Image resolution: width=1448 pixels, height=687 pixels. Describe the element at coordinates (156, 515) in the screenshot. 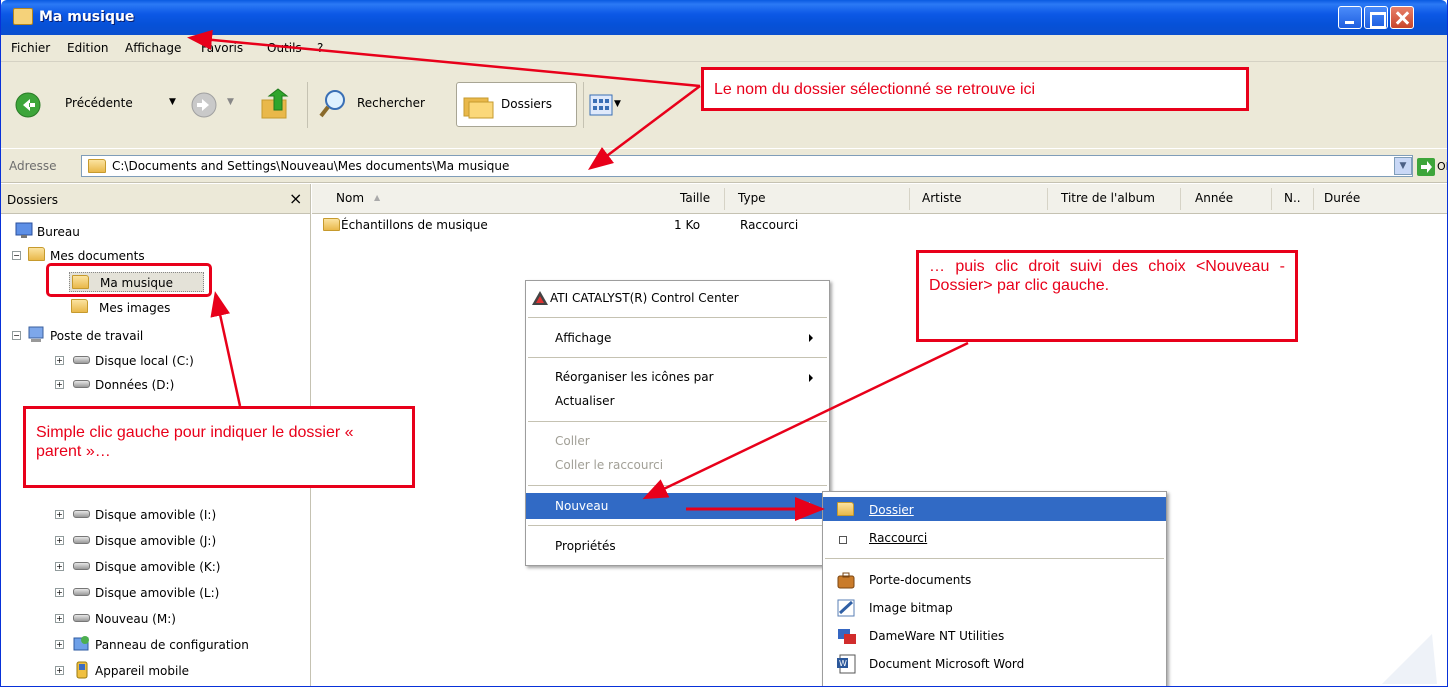

I see `tree-item-label: Disque amovible (I:)` at that location.